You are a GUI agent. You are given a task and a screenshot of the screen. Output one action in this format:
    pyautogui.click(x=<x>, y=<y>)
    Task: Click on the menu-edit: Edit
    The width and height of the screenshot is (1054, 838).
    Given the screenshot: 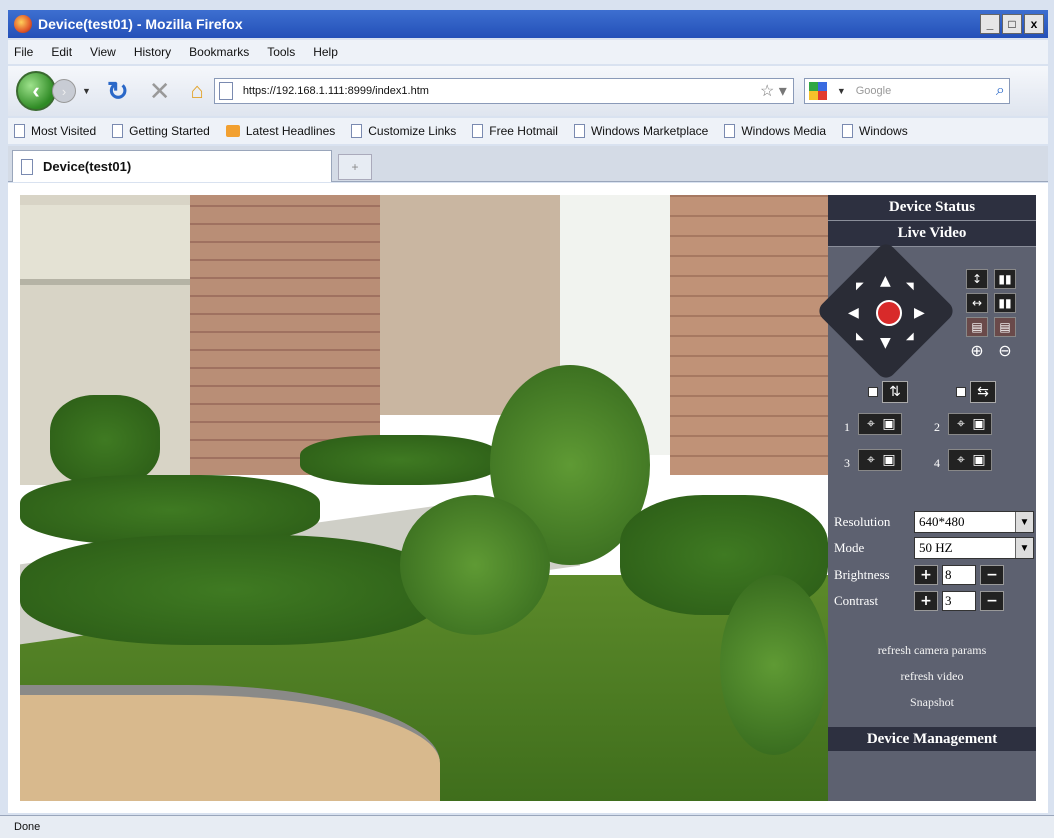 What is the action you would take?
    pyautogui.click(x=61, y=52)
    